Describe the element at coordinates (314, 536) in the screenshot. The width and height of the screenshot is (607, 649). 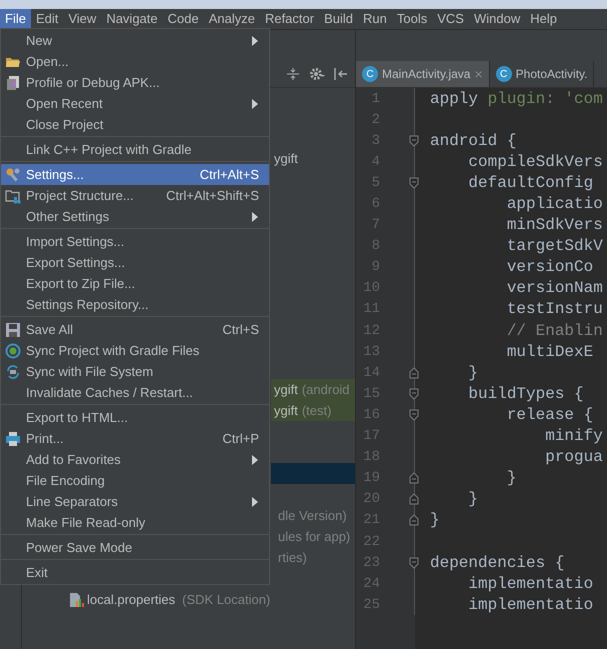
I see `tree-item-hint: ules for app)` at that location.